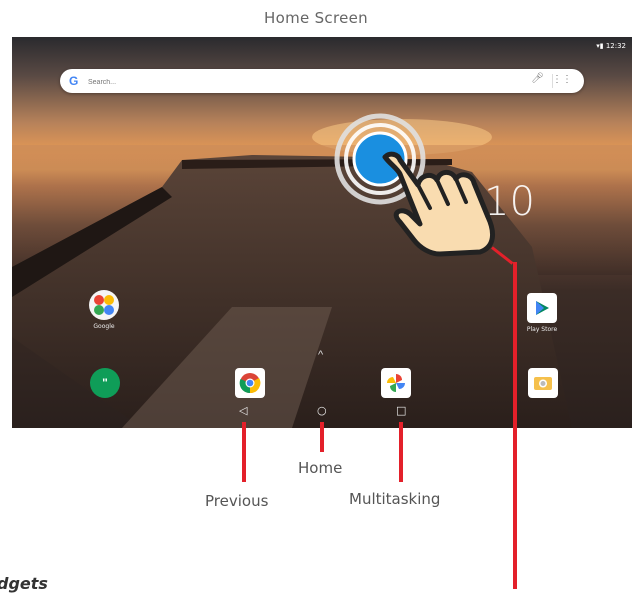  Describe the element at coordinates (401, 452) in the screenshot. I see `callout-line-multitasking` at that location.